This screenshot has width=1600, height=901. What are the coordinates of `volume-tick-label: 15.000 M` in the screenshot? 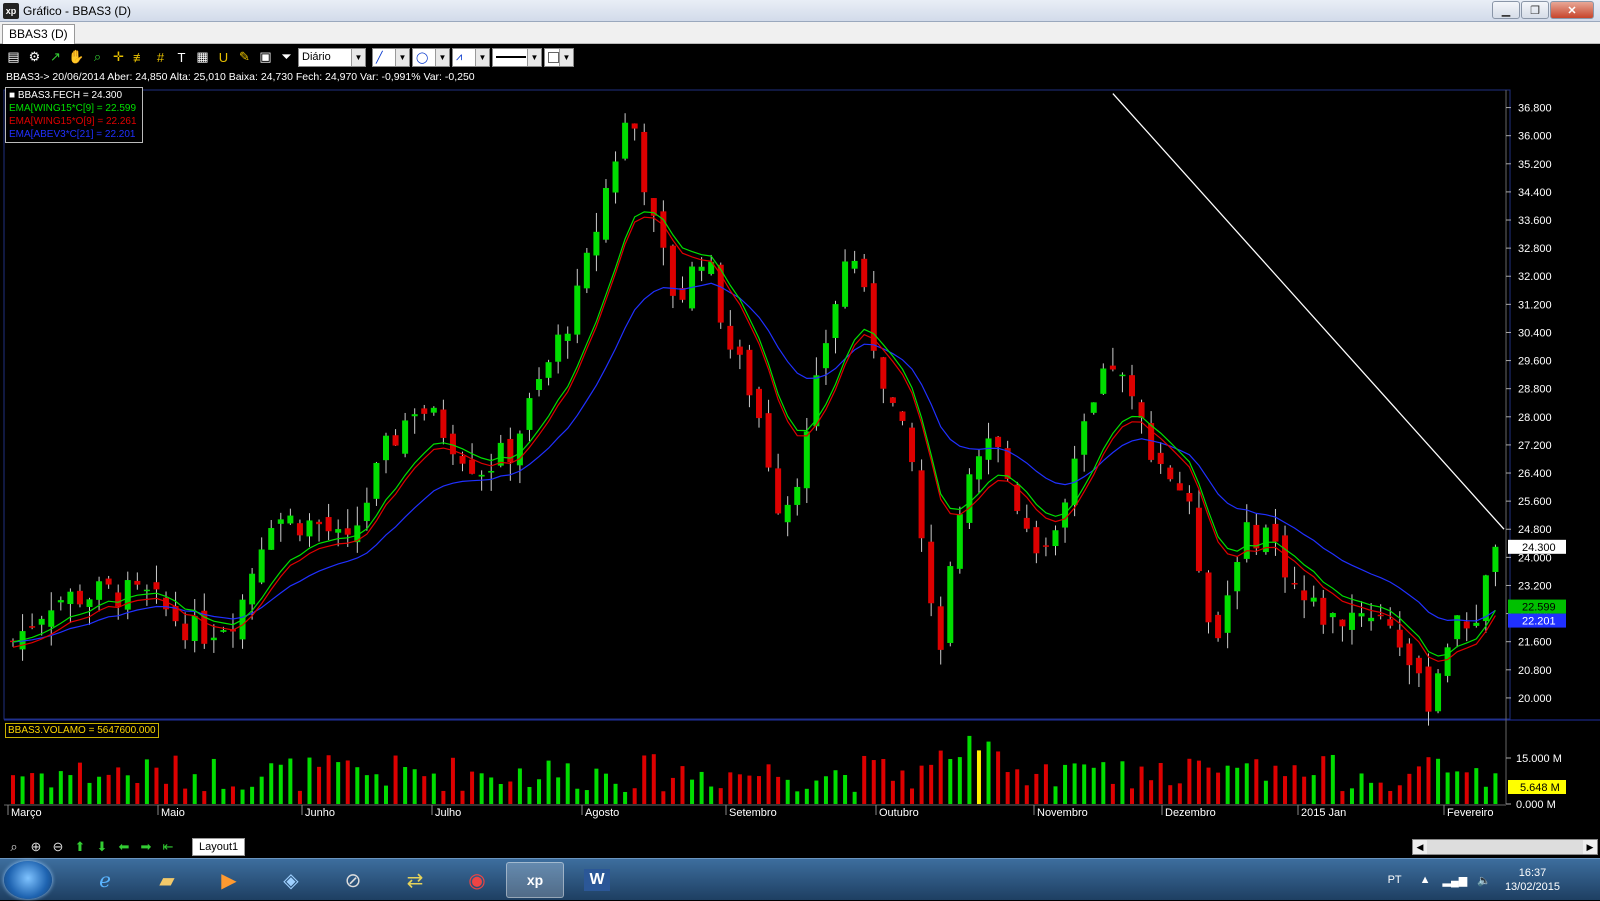 It's located at (1539, 759).